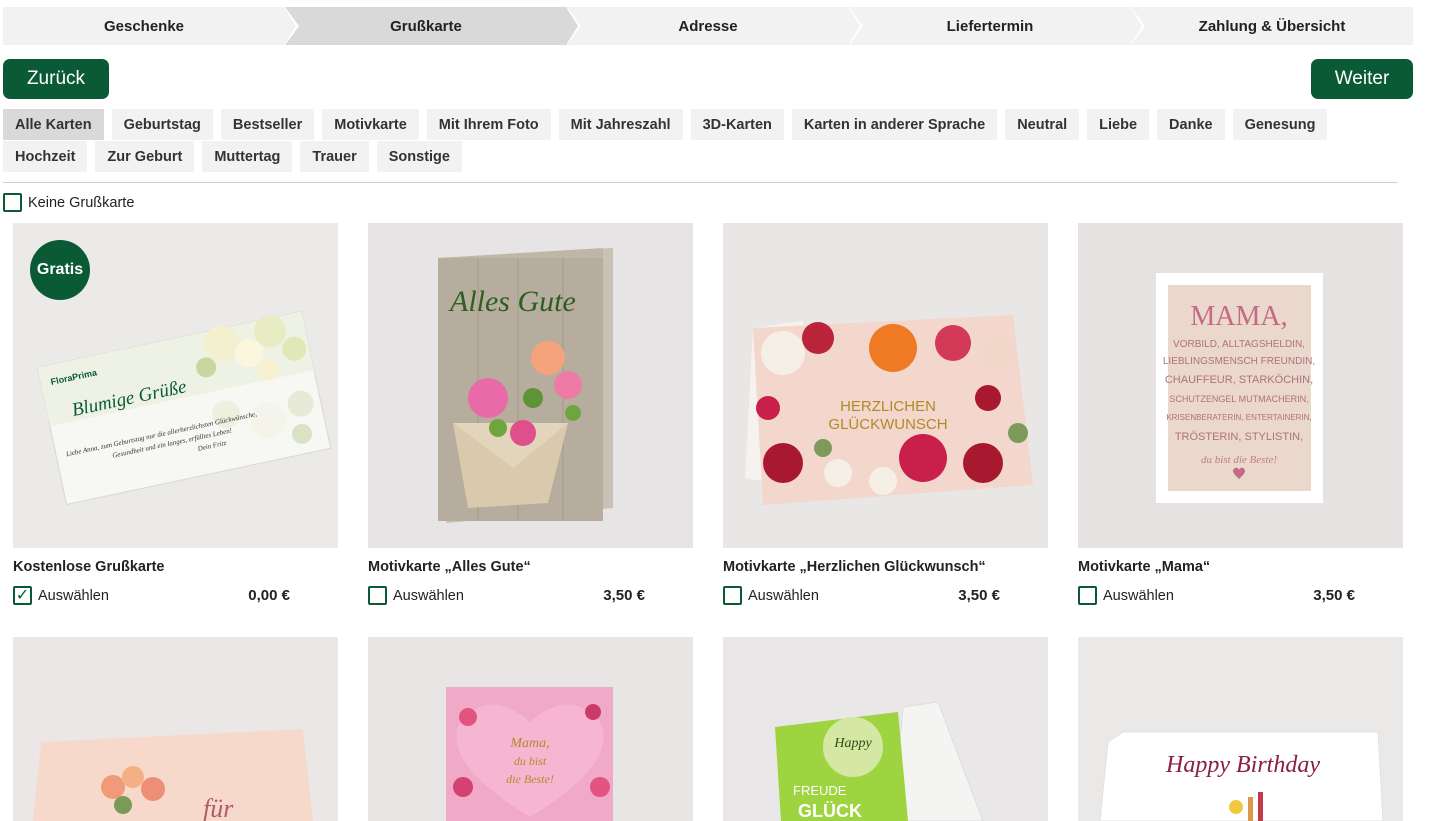 Image resolution: width=1431 pixels, height=821 pixels. Describe the element at coordinates (488, 124) in the screenshot. I see `filter-mit-ihrem-foto: Mit Ihrem Foto` at that location.